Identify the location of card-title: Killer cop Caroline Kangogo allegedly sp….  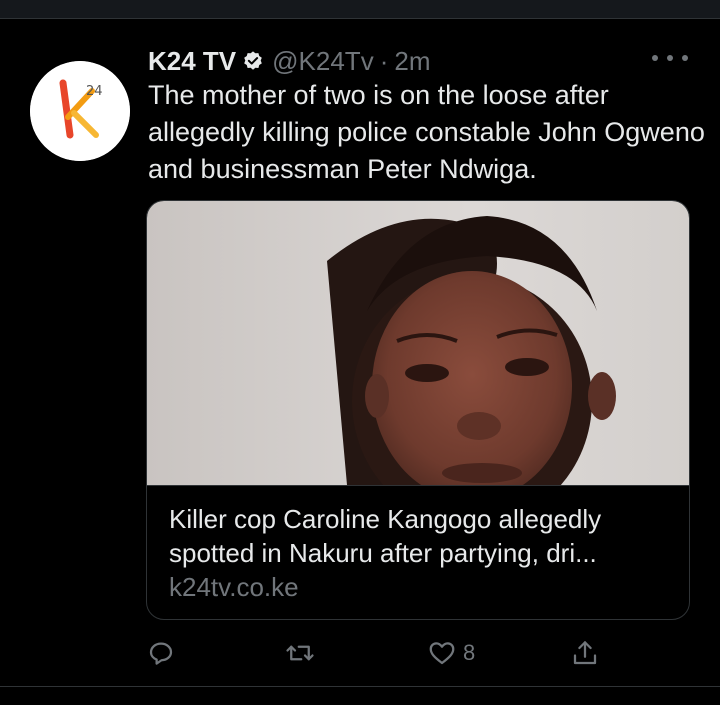
(385, 536).